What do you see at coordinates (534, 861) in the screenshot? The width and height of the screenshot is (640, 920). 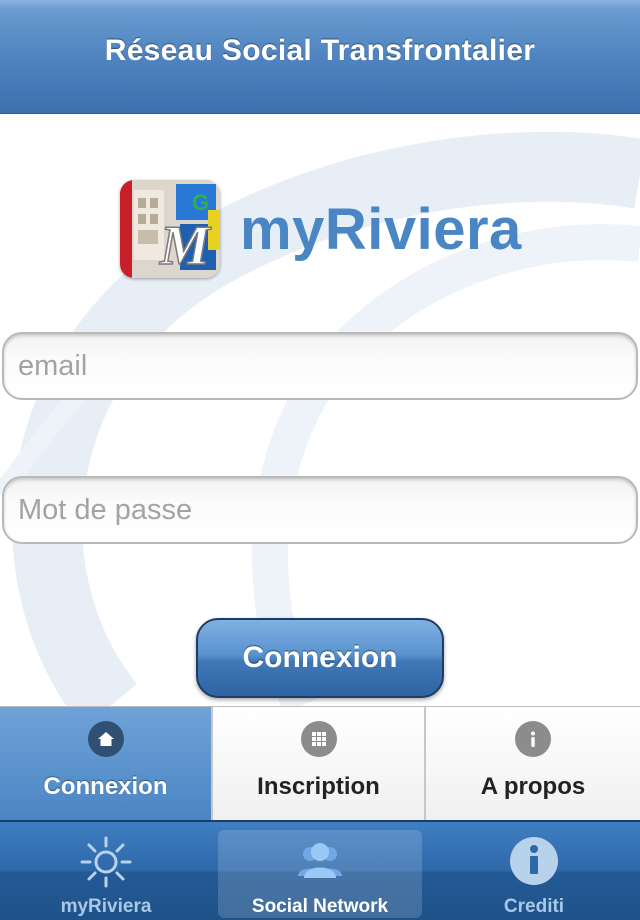 I see `info-circle-icon` at bounding box center [534, 861].